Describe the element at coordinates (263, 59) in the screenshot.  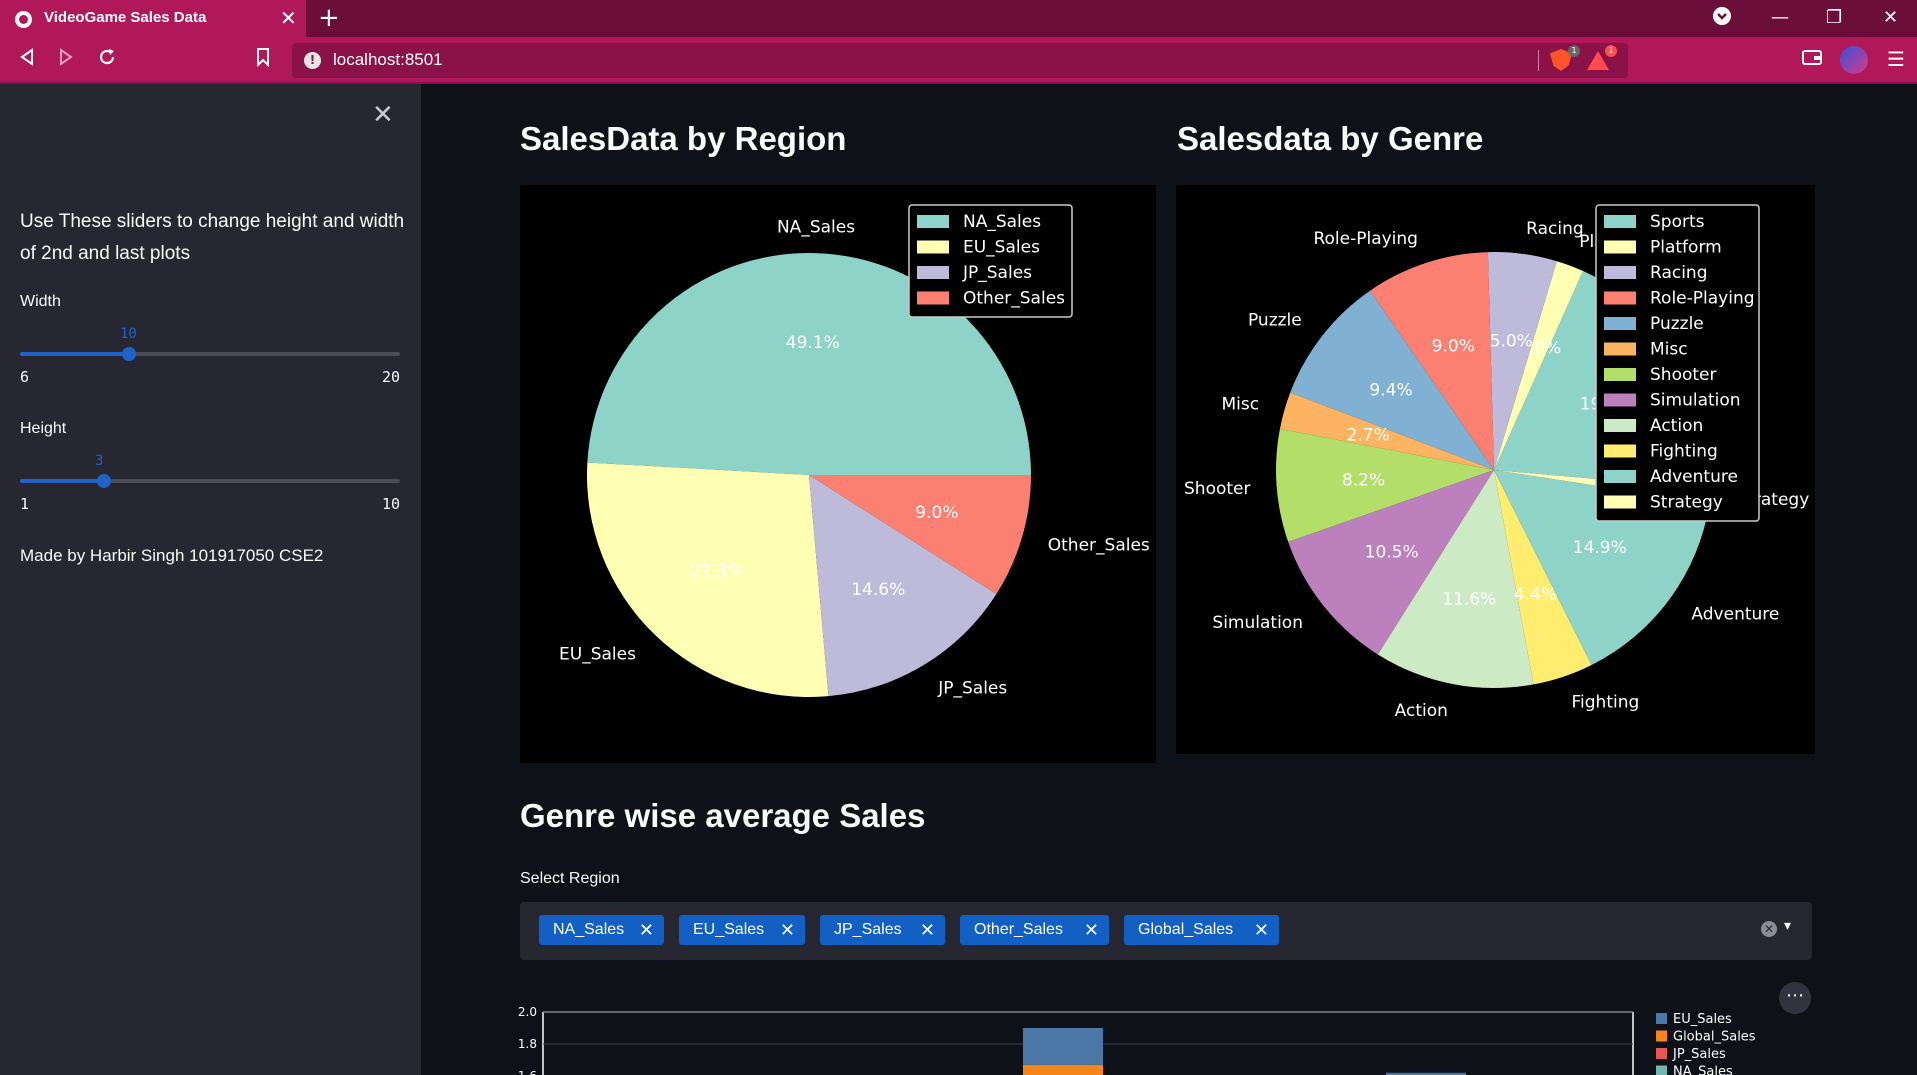
I see `bookmark-icon` at that location.